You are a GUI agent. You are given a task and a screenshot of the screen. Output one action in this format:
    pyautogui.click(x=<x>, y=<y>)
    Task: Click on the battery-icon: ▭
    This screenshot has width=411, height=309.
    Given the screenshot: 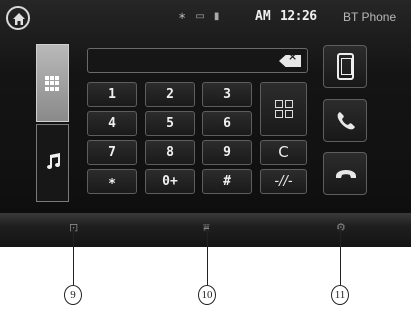 What is the action you would take?
    pyautogui.click(x=200, y=16)
    